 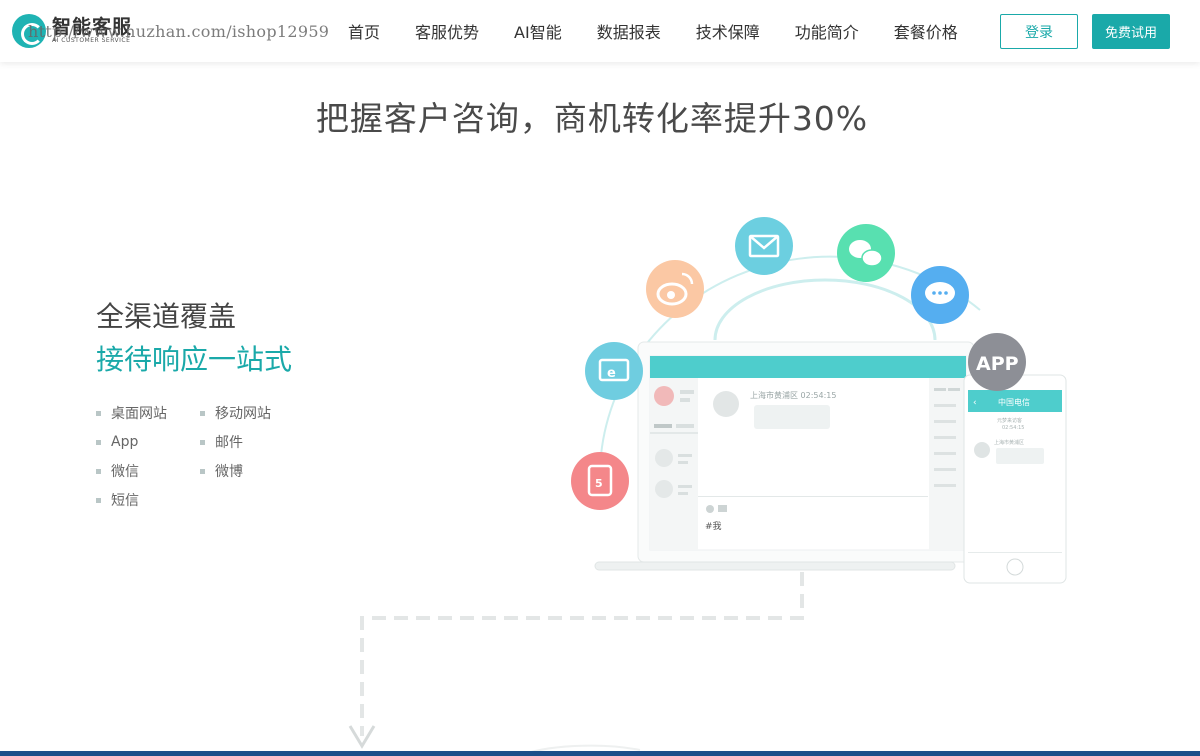 What do you see at coordinates (1013, 428) in the screenshot?
I see `phone-meta-2: 02:54:15` at bounding box center [1013, 428].